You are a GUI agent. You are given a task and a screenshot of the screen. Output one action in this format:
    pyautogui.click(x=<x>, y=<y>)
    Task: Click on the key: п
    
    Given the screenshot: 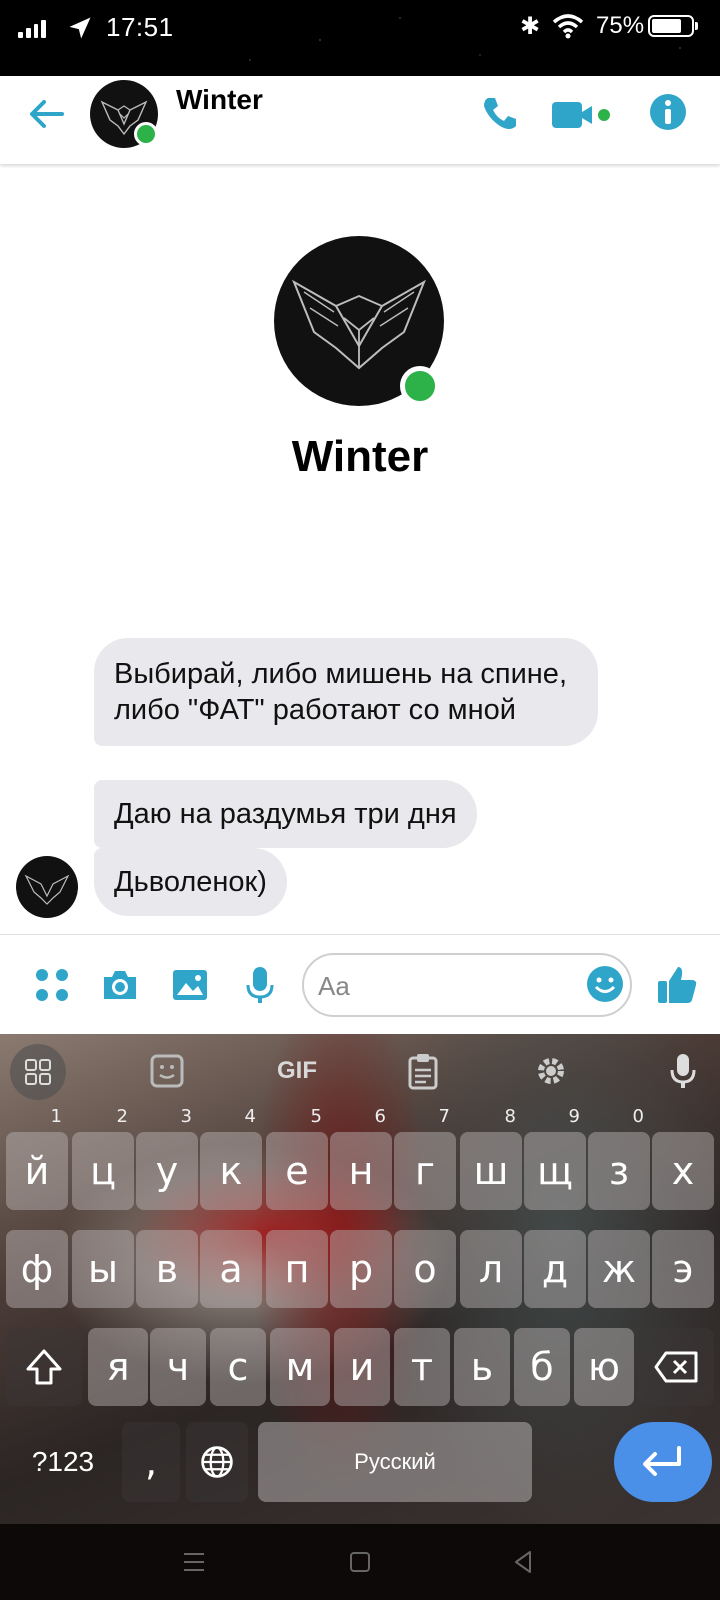 What is the action you would take?
    pyautogui.click(x=297, y=1269)
    